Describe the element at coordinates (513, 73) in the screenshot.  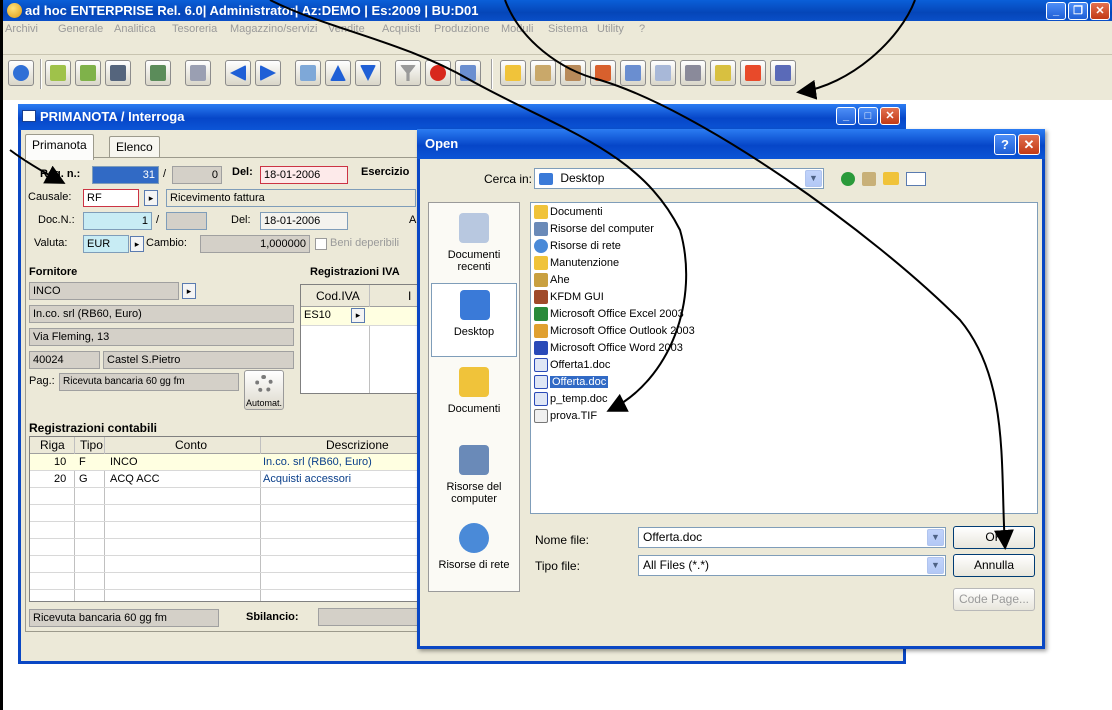
I see `notes-tool-button` at that location.